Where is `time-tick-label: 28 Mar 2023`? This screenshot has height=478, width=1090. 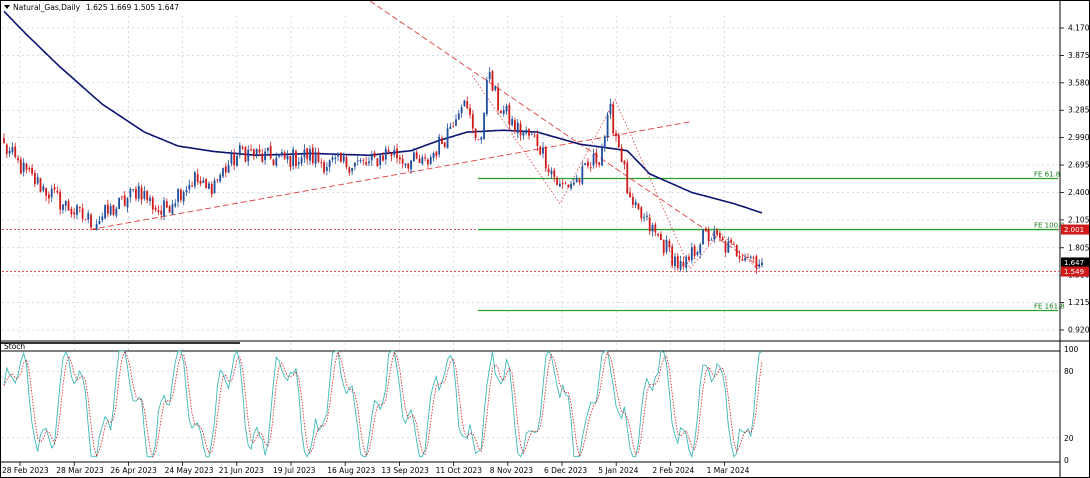 time-tick-label: 28 Mar 2023 is located at coordinates (80, 470).